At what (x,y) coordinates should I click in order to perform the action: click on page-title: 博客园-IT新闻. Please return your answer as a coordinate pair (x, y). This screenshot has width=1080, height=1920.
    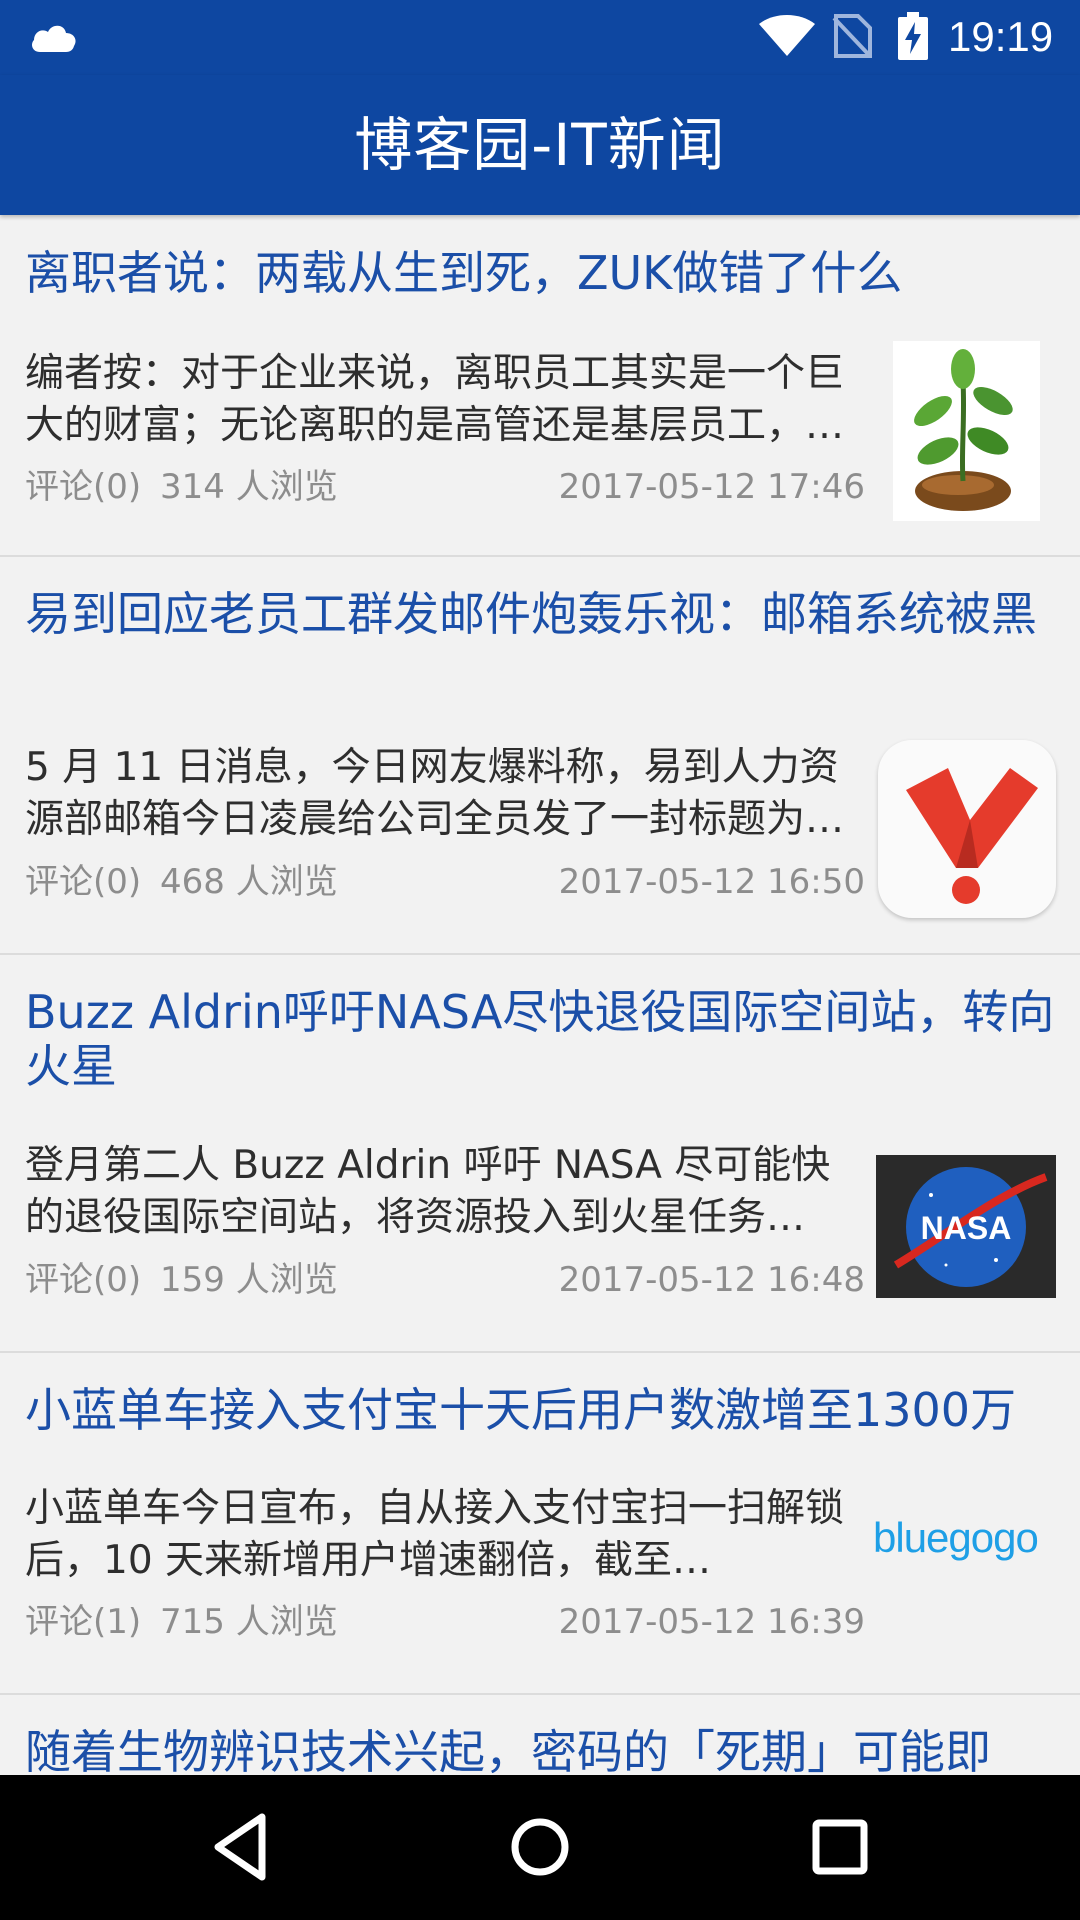
    Looking at the image, I should click on (540, 145).